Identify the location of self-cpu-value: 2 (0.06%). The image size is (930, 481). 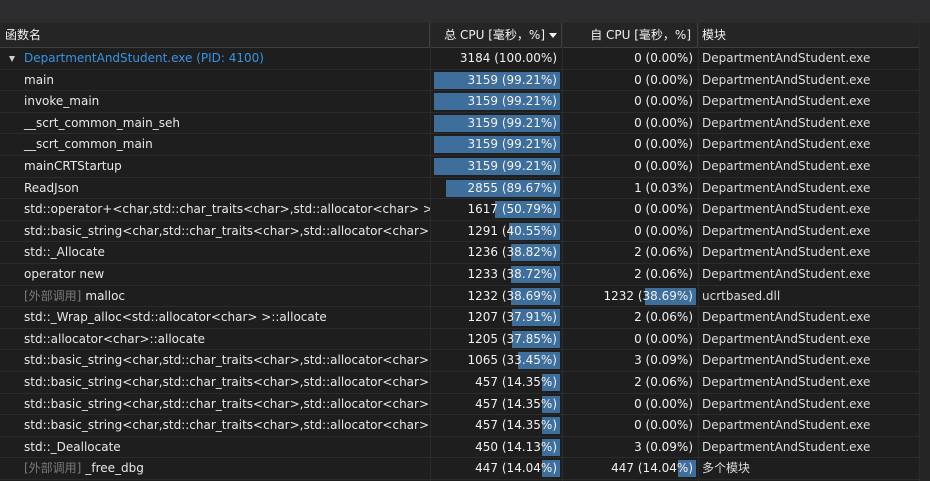
(663, 273).